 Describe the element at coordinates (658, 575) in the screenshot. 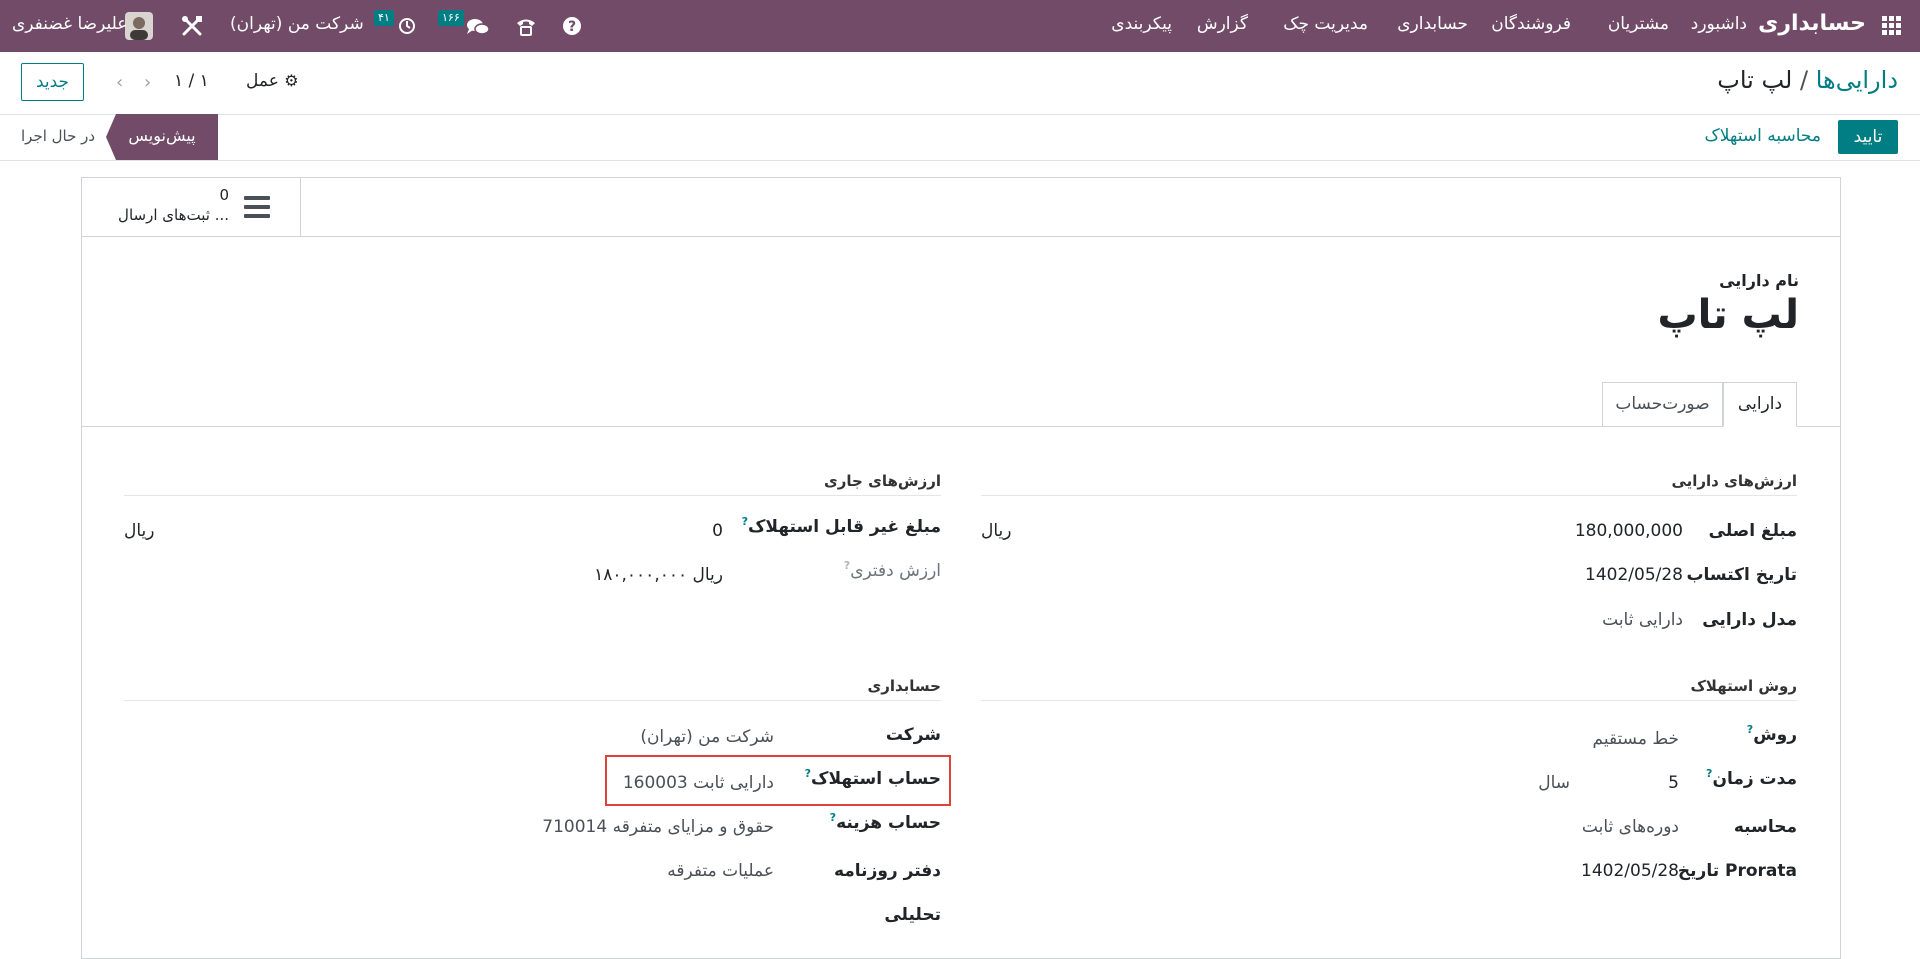

I see `book-value-field: ۱۸۰,۰۰۰,۰۰۰ ریال` at that location.